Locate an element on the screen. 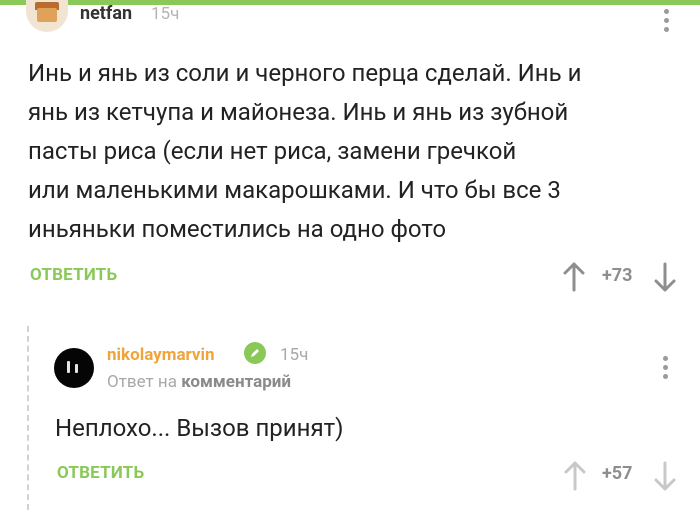  reply-to-prefix: Ответ на is located at coordinates (142, 382).